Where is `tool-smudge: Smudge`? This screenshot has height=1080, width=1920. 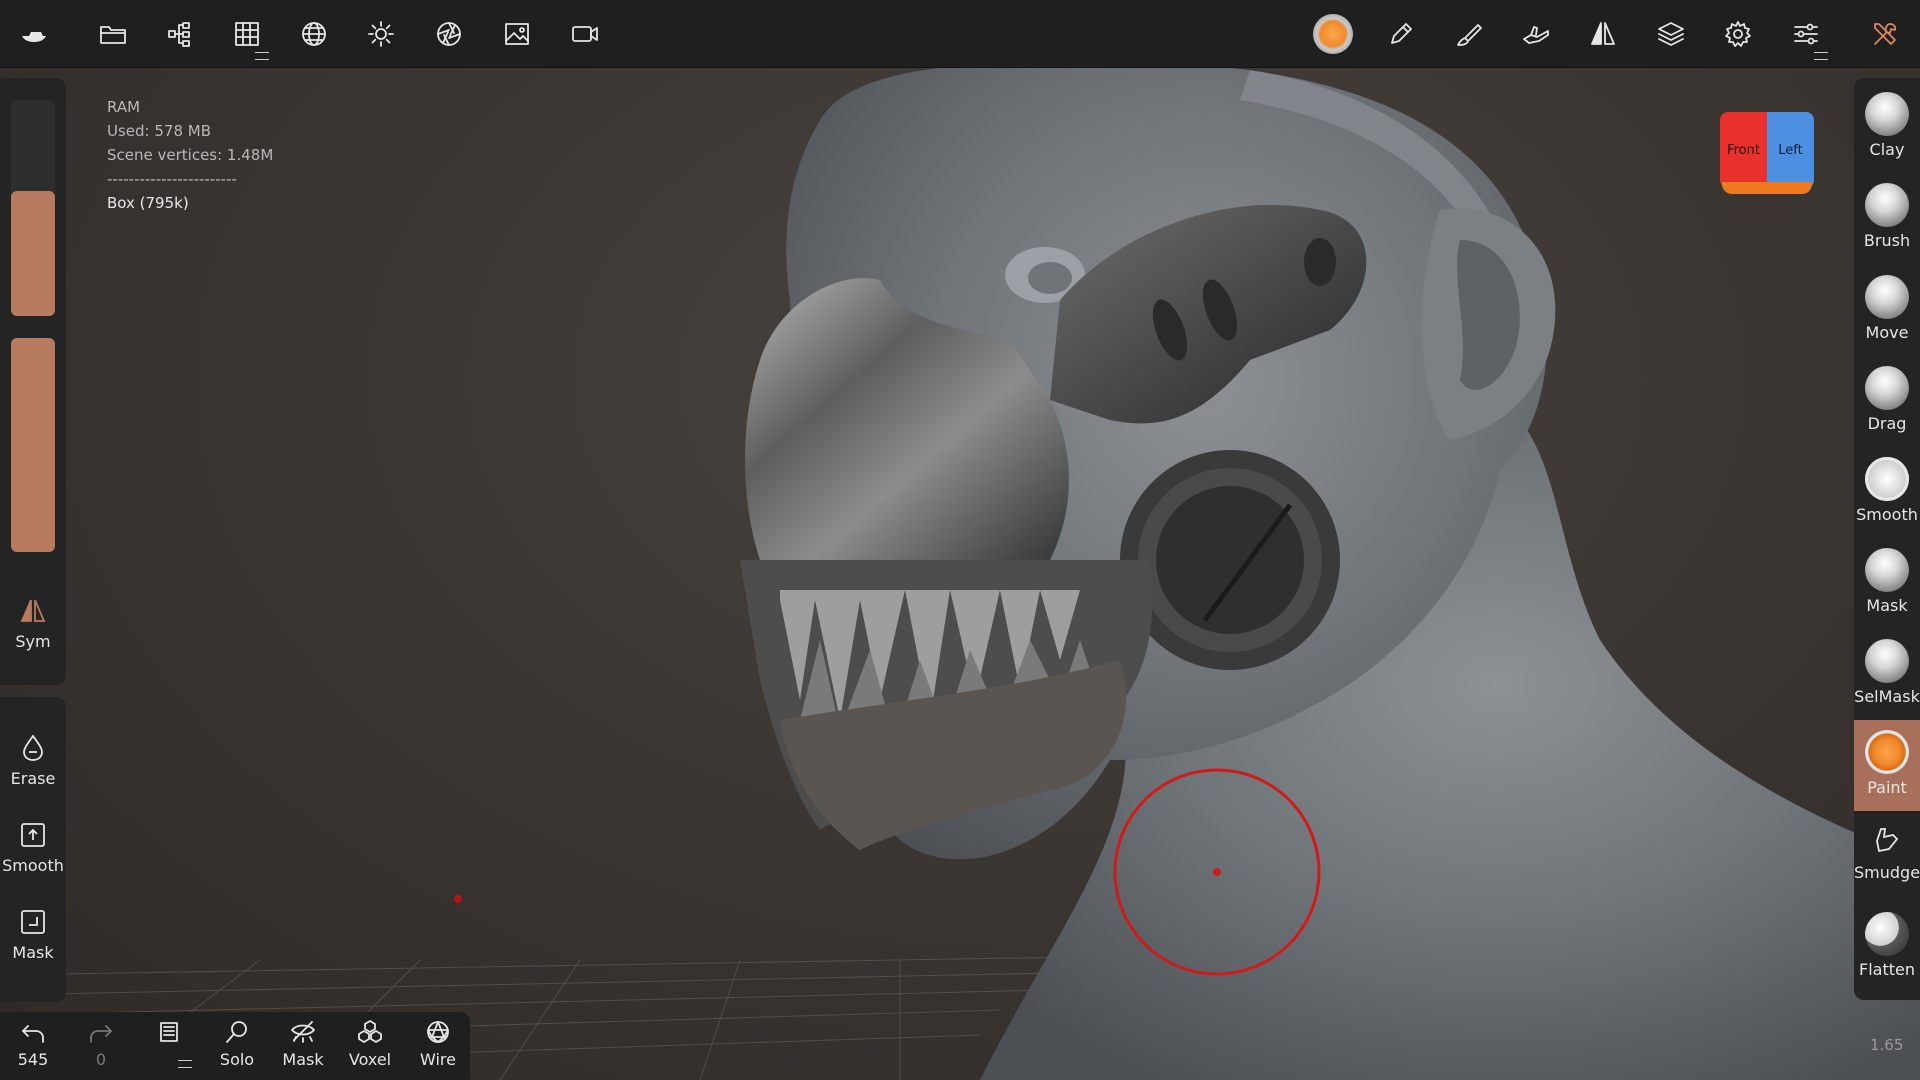
tool-smudge: Smudge is located at coordinates (1887, 856).